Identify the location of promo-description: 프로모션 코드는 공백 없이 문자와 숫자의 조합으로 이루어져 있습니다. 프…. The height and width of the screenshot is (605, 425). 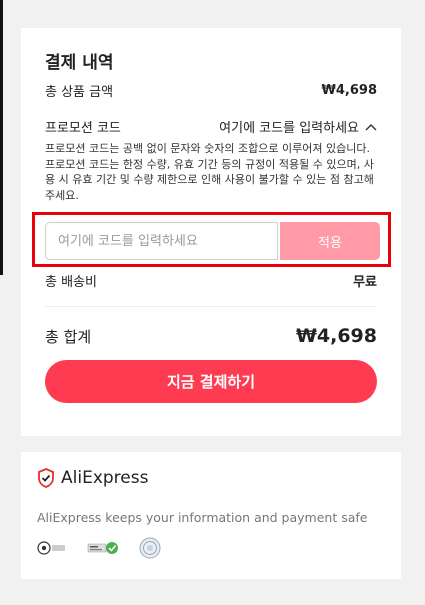
(209, 172).